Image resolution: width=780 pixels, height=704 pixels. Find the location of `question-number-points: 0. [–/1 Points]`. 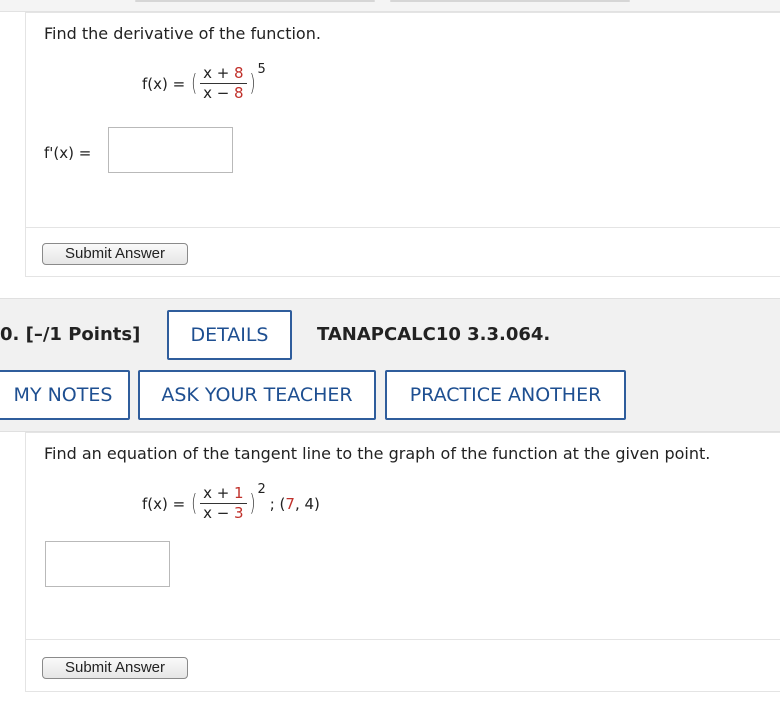

question-number-points: 0. [–/1 Points] is located at coordinates (70, 334).